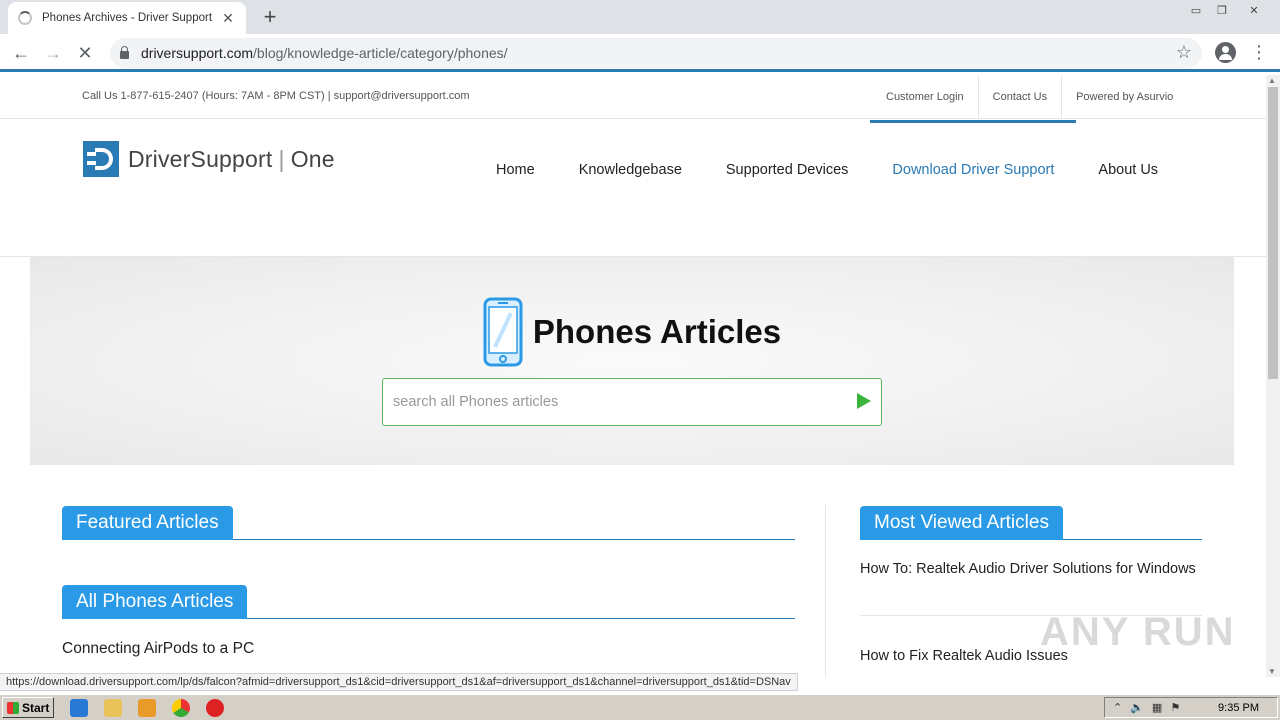 The image size is (1280, 720). What do you see at coordinates (158, 649) in the screenshot?
I see `article-link: Connecting AirPods to a PC` at bounding box center [158, 649].